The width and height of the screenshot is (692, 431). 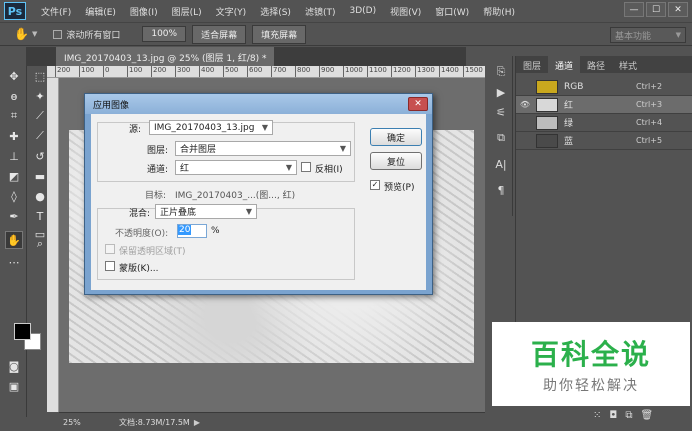 I want to click on site-watermark-logo: 百科全说 助你轻松解决, so click(x=591, y=364).